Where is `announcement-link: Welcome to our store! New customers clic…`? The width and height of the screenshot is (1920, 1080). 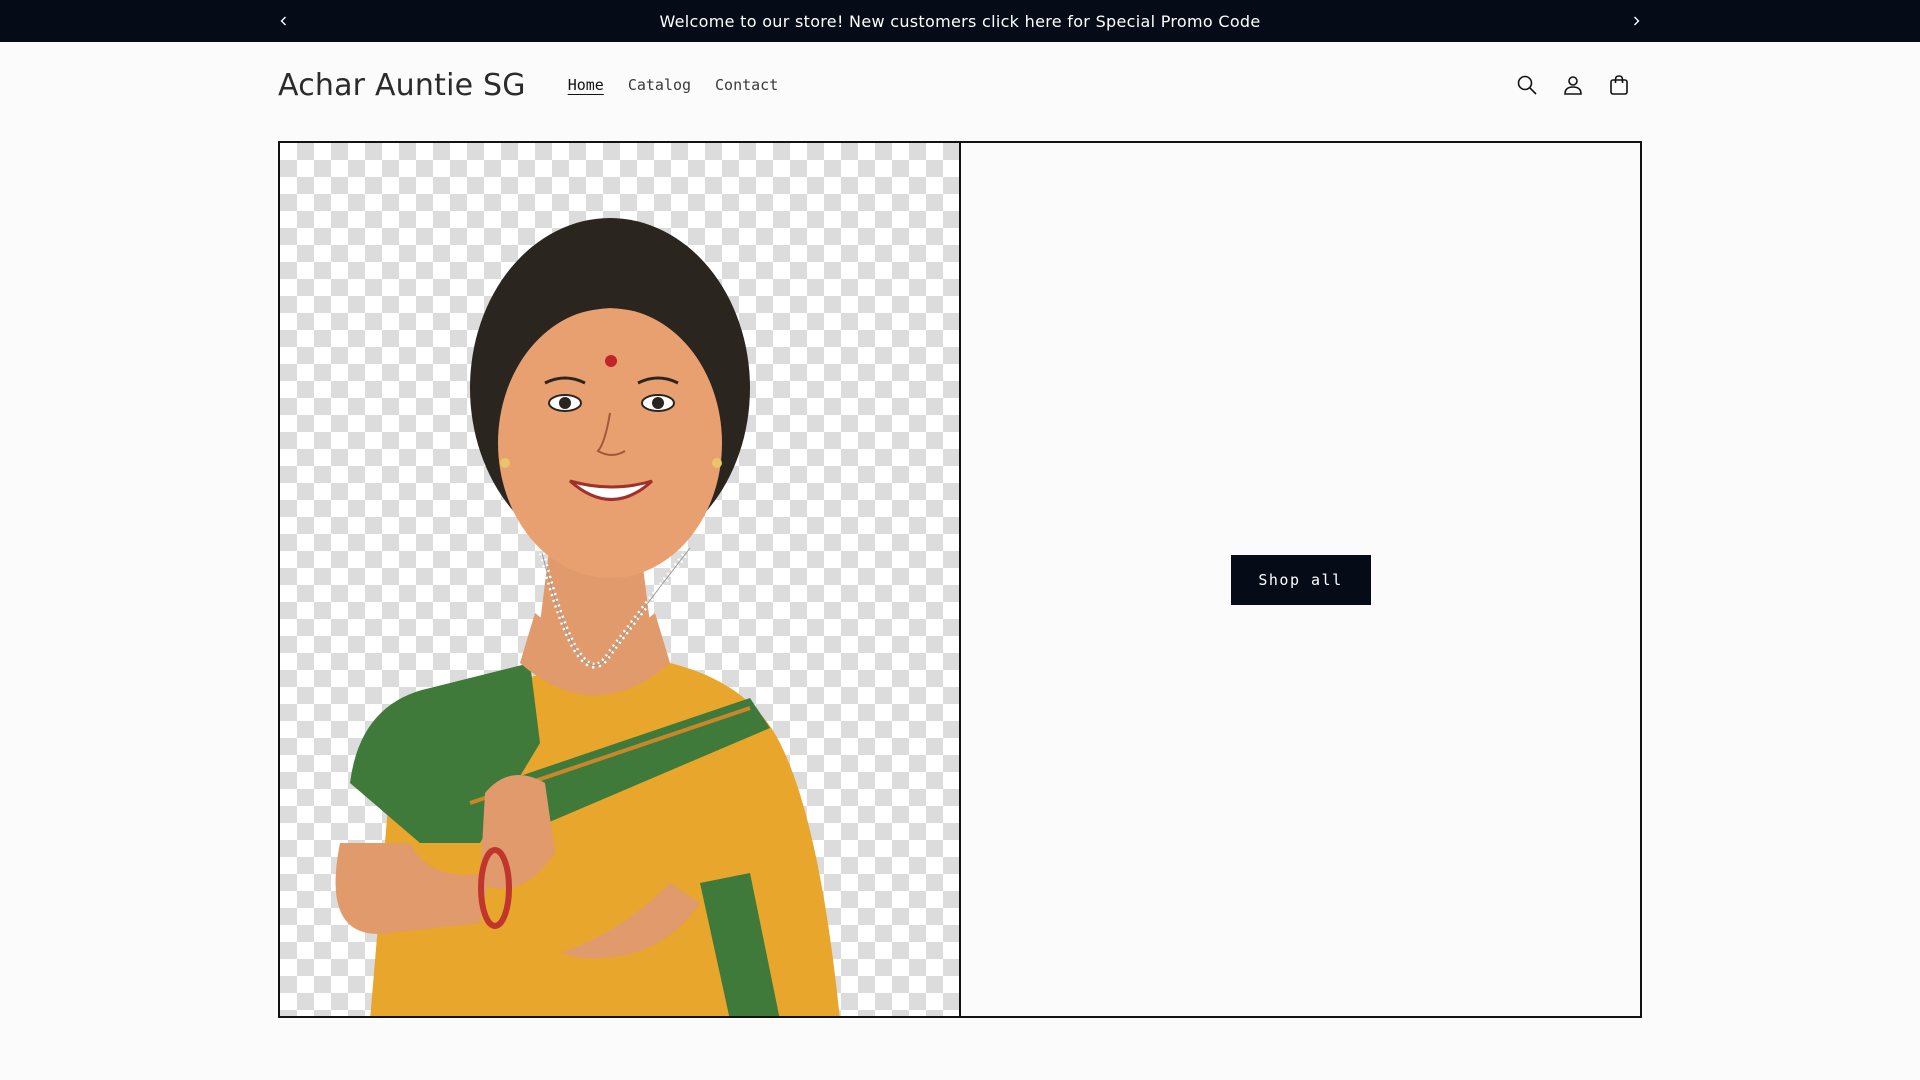 announcement-link: Welcome to our store! New customers clic… is located at coordinates (959, 21).